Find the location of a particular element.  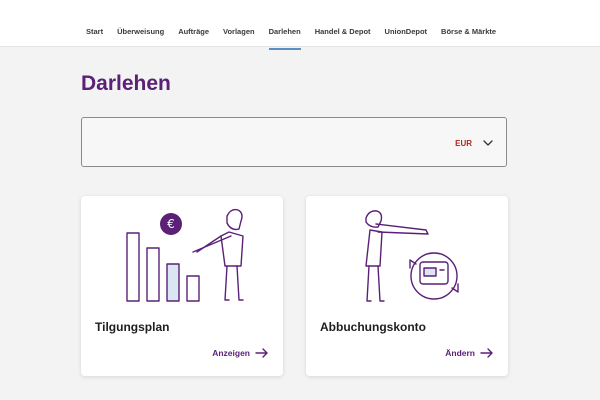

nav-item-ueberweisung: Überweisung is located at coordinates (140, 31).